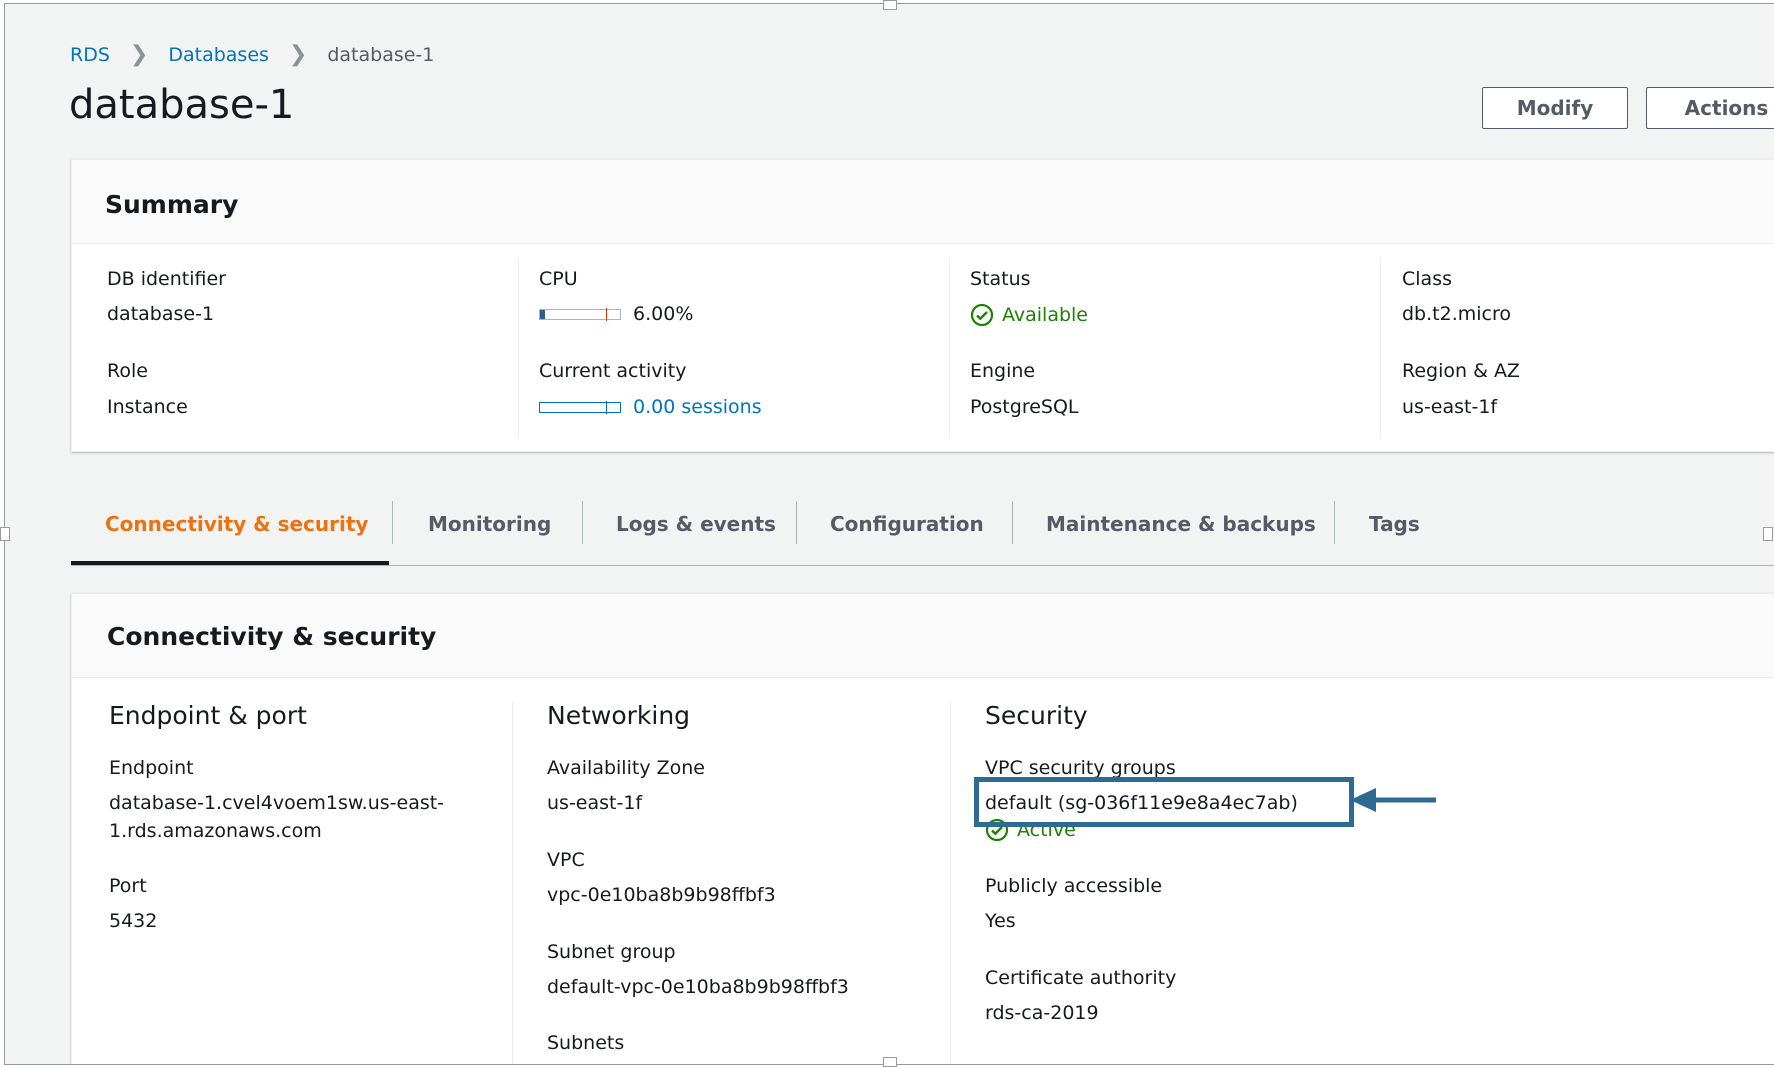 The height and width of the screenshot is (1067, 1774). What do you see at coordinates (161, 314) in the screenshot?
I see `db-identifier-value: database-1` at bounding box center [161, 314].